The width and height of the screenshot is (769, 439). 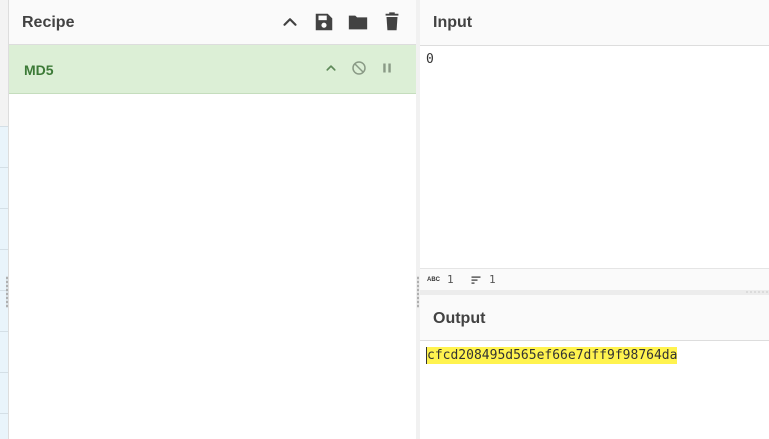 I want to click on recipe-header: Recipe, so click(x=212, y=22).